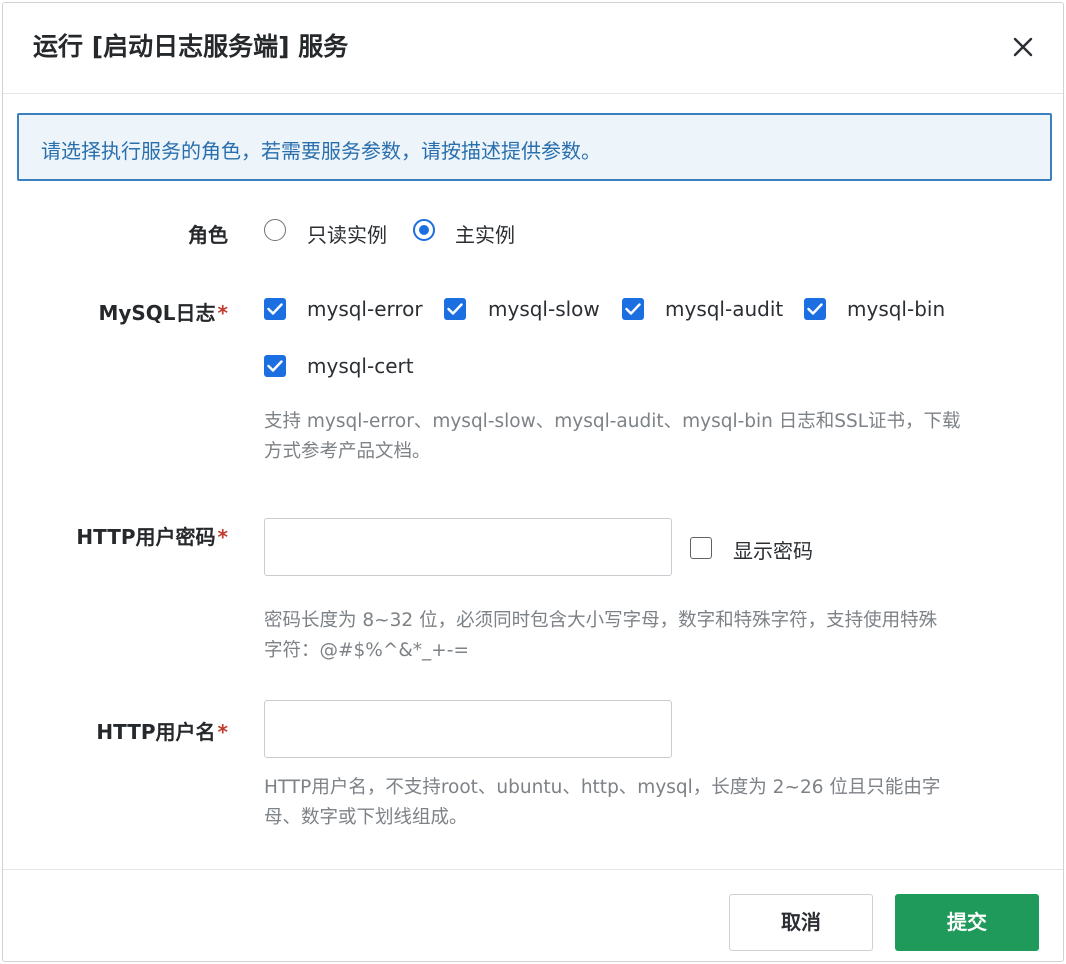  What do you see at coordinates (485, 235) in the screenshot?
I see `role-option-primary-label: 主实例` at bounding box center [485, 235].